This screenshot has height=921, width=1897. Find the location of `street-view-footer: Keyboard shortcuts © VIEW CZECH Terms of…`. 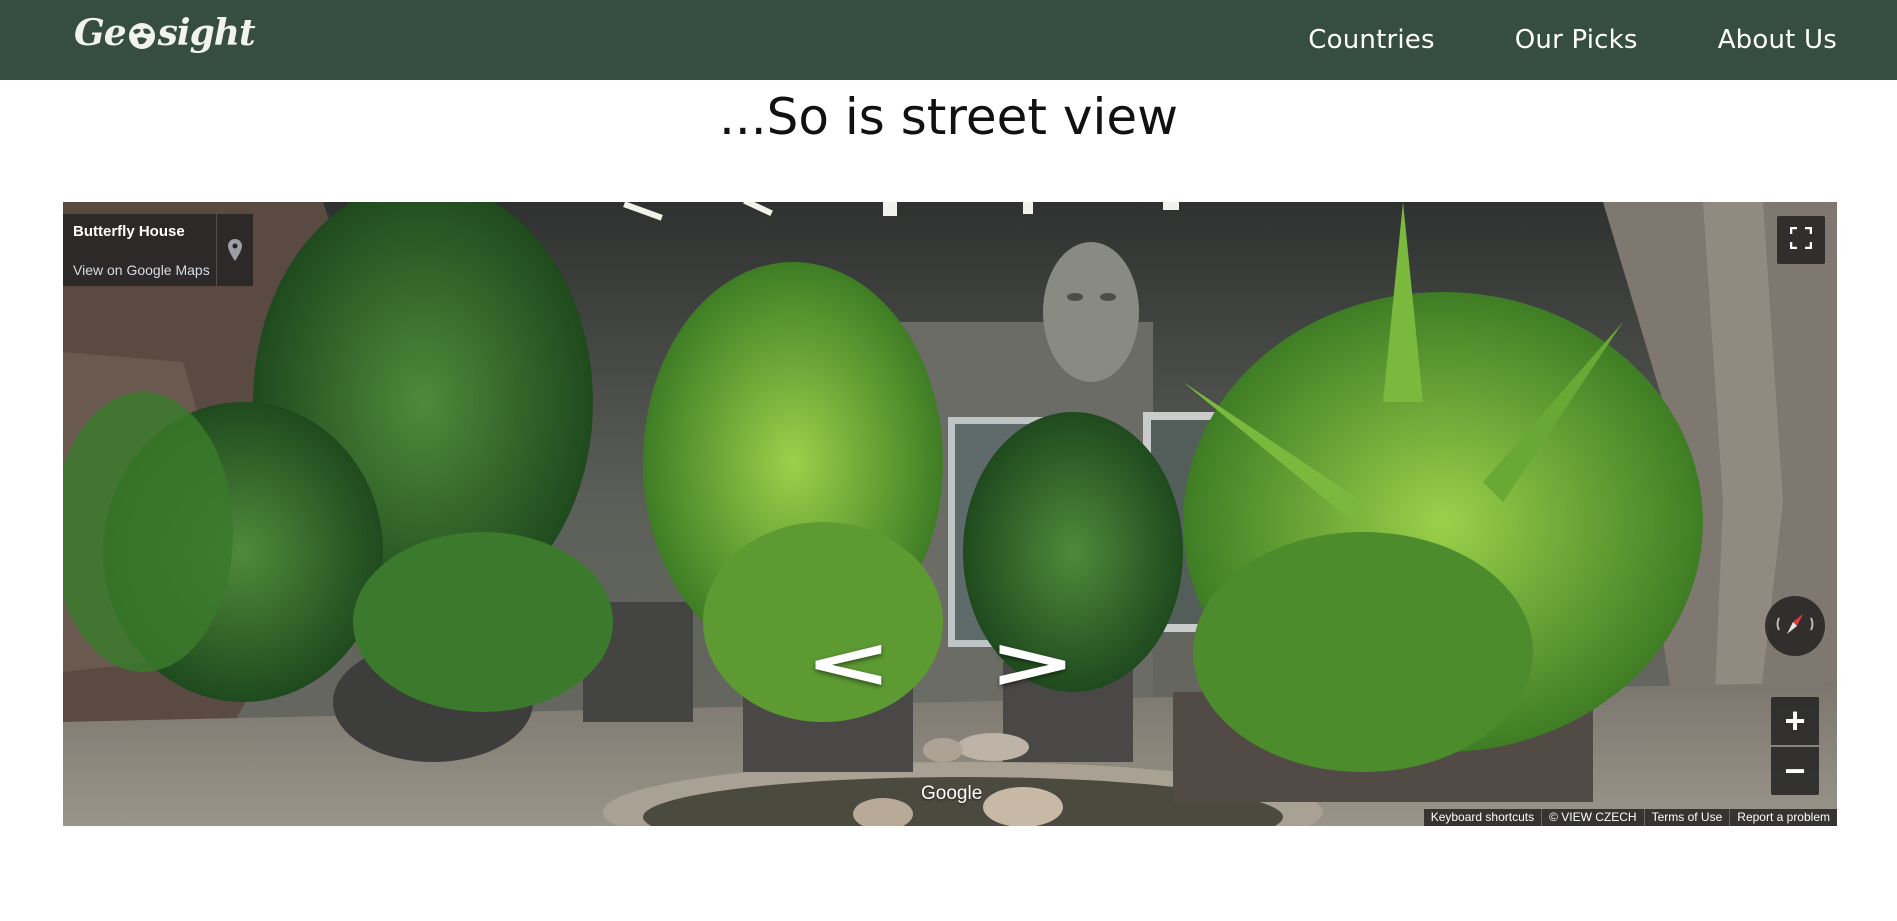

street-view-footer: Keyboard shortcuts © VIEW CZECH Terms of… is located at coordinates (1630, 817).